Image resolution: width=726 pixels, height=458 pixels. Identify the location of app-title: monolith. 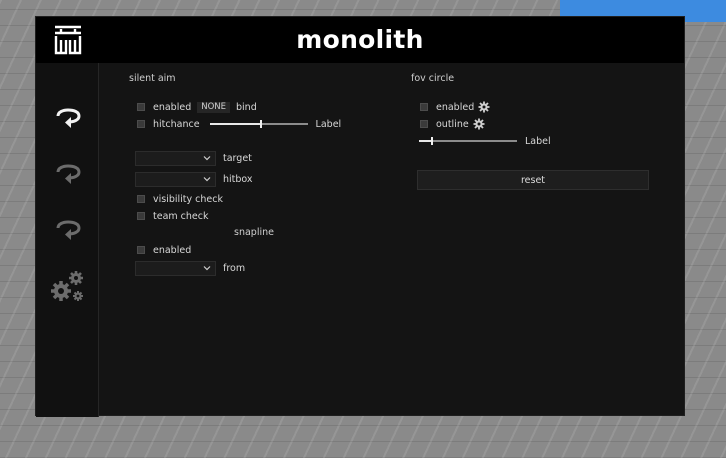
(360, 39).